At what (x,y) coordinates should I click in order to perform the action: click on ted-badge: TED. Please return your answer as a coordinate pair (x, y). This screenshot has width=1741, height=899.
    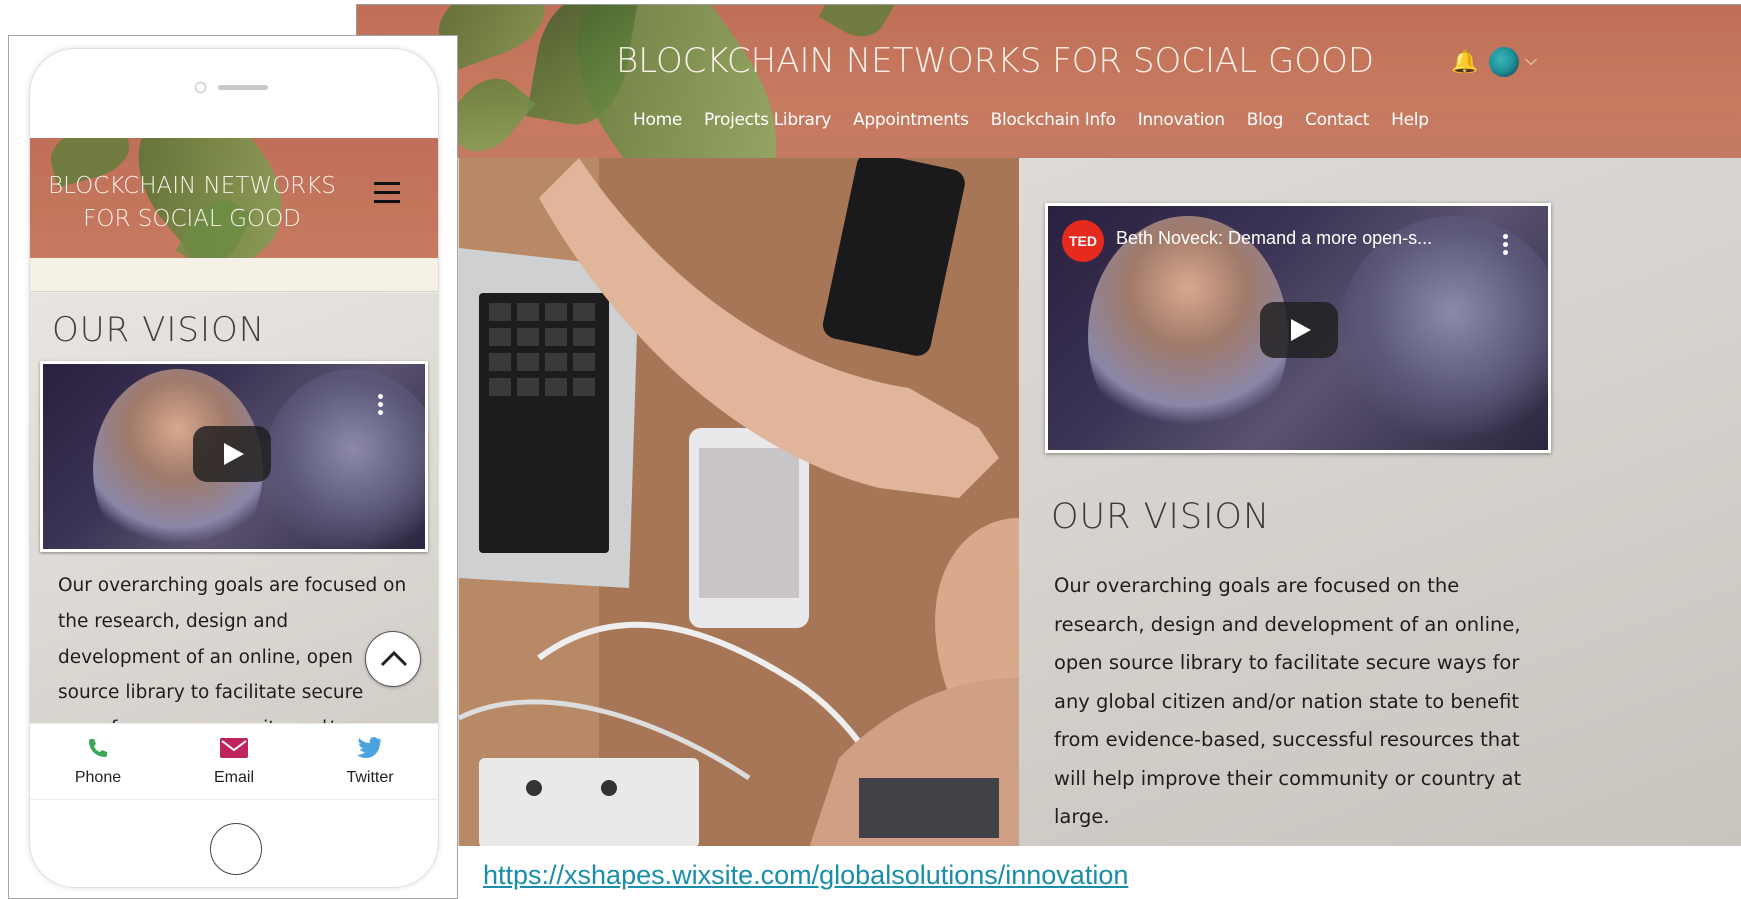
    Looking at the image, I should click on (1083, 241).